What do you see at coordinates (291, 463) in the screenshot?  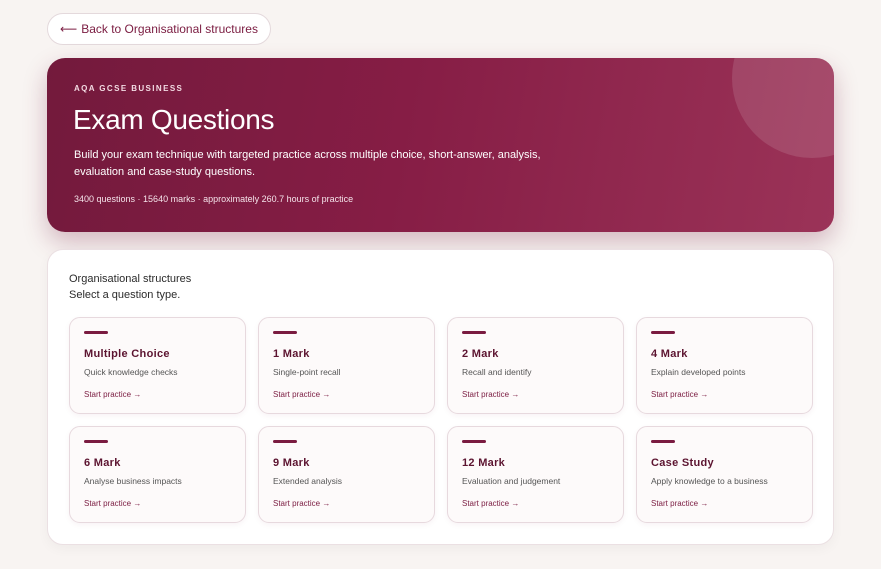 I see `card-title: 9 Mark` at bounding box center [291, 463].